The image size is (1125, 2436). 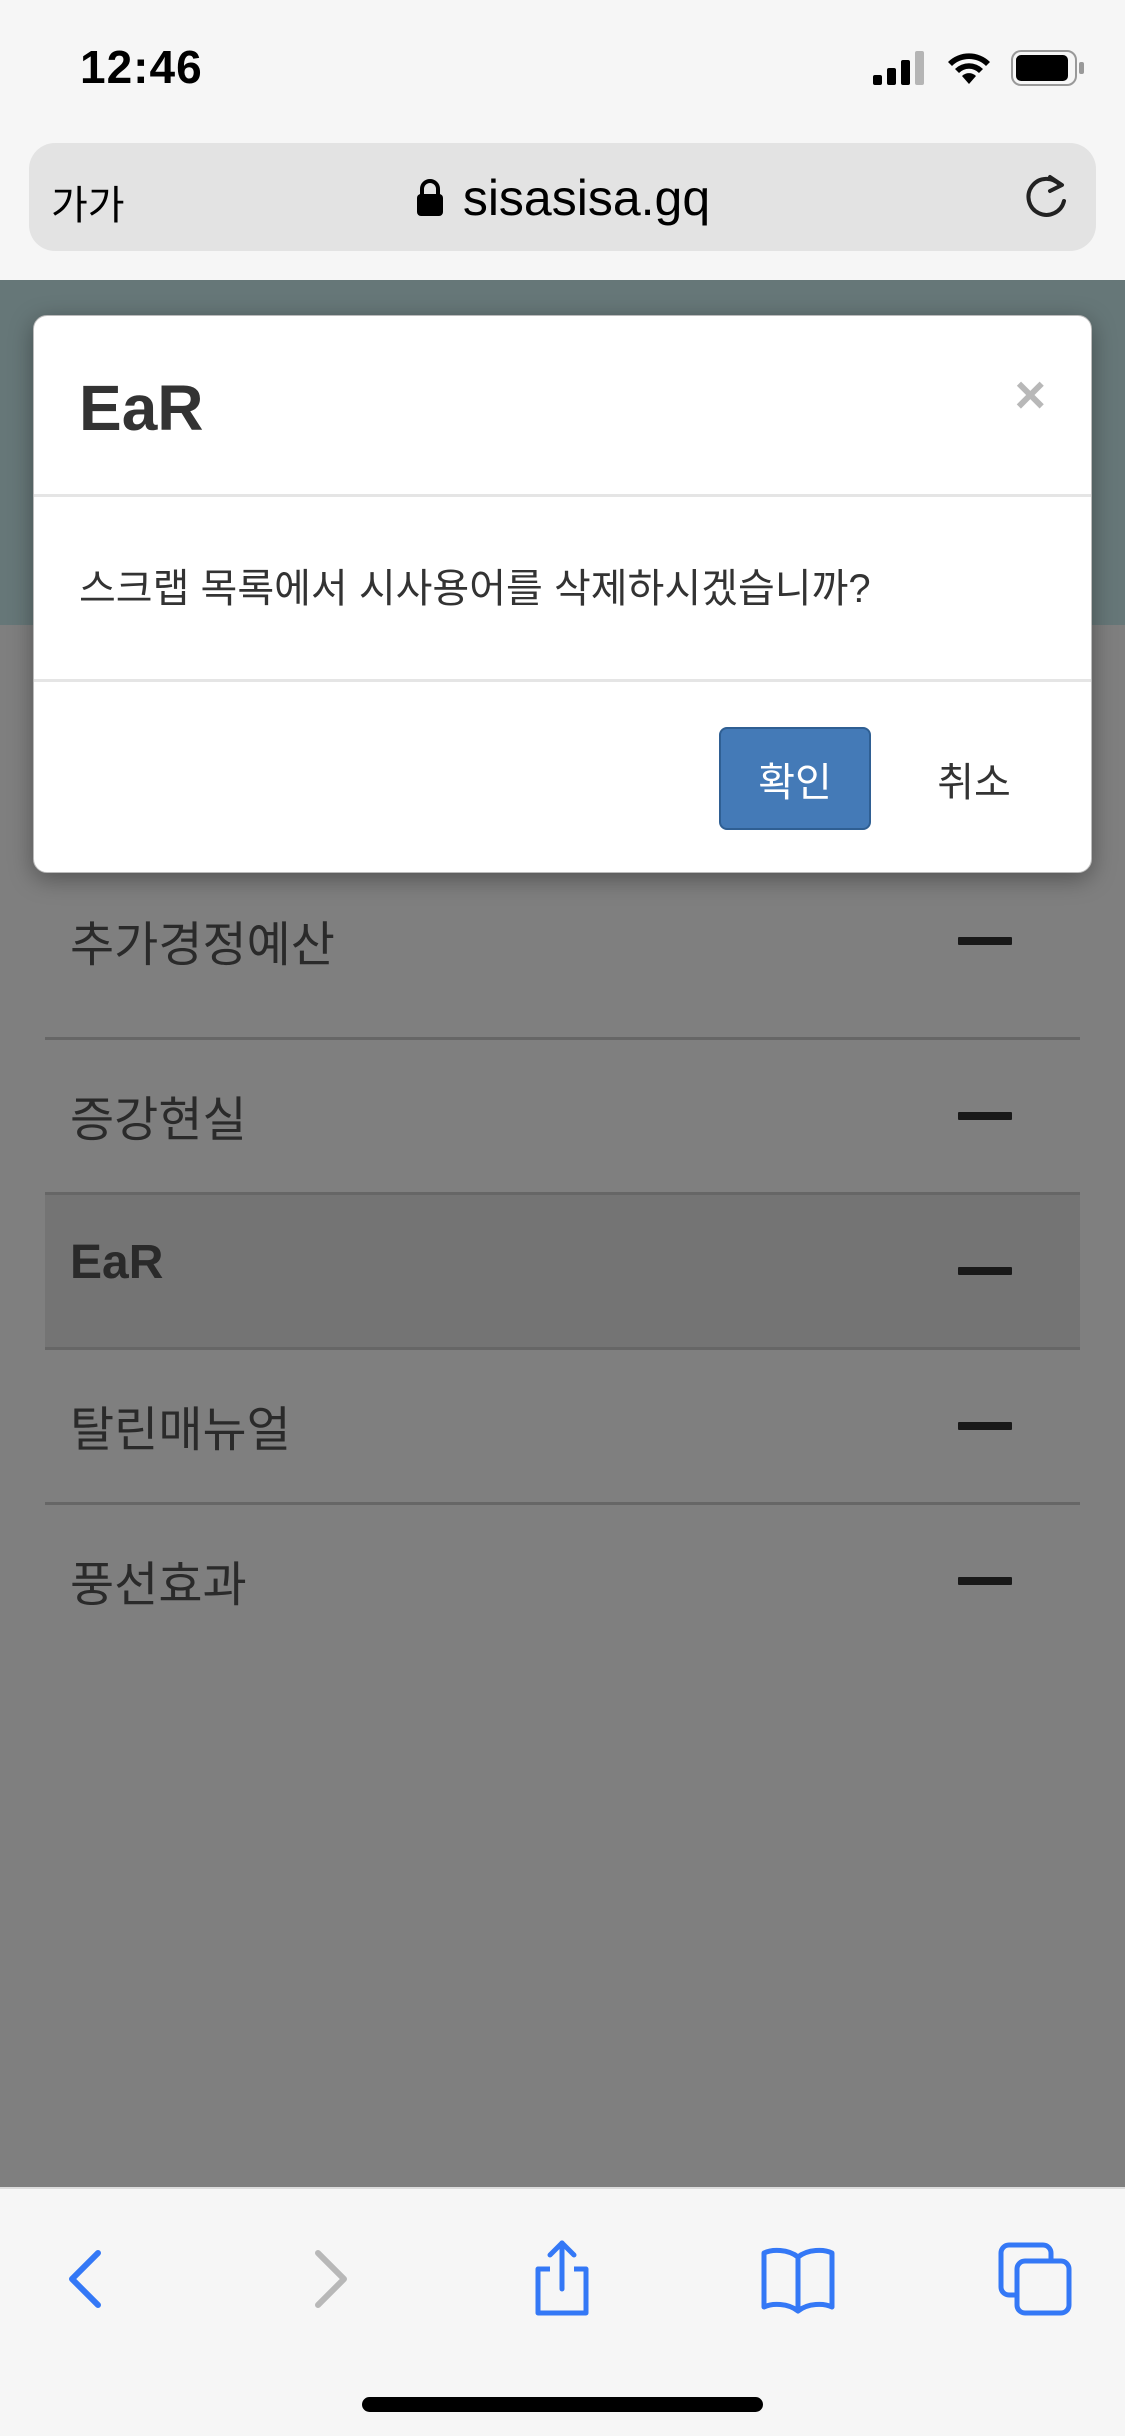 I want to click on share-icon, so click(x=562, y=2279).